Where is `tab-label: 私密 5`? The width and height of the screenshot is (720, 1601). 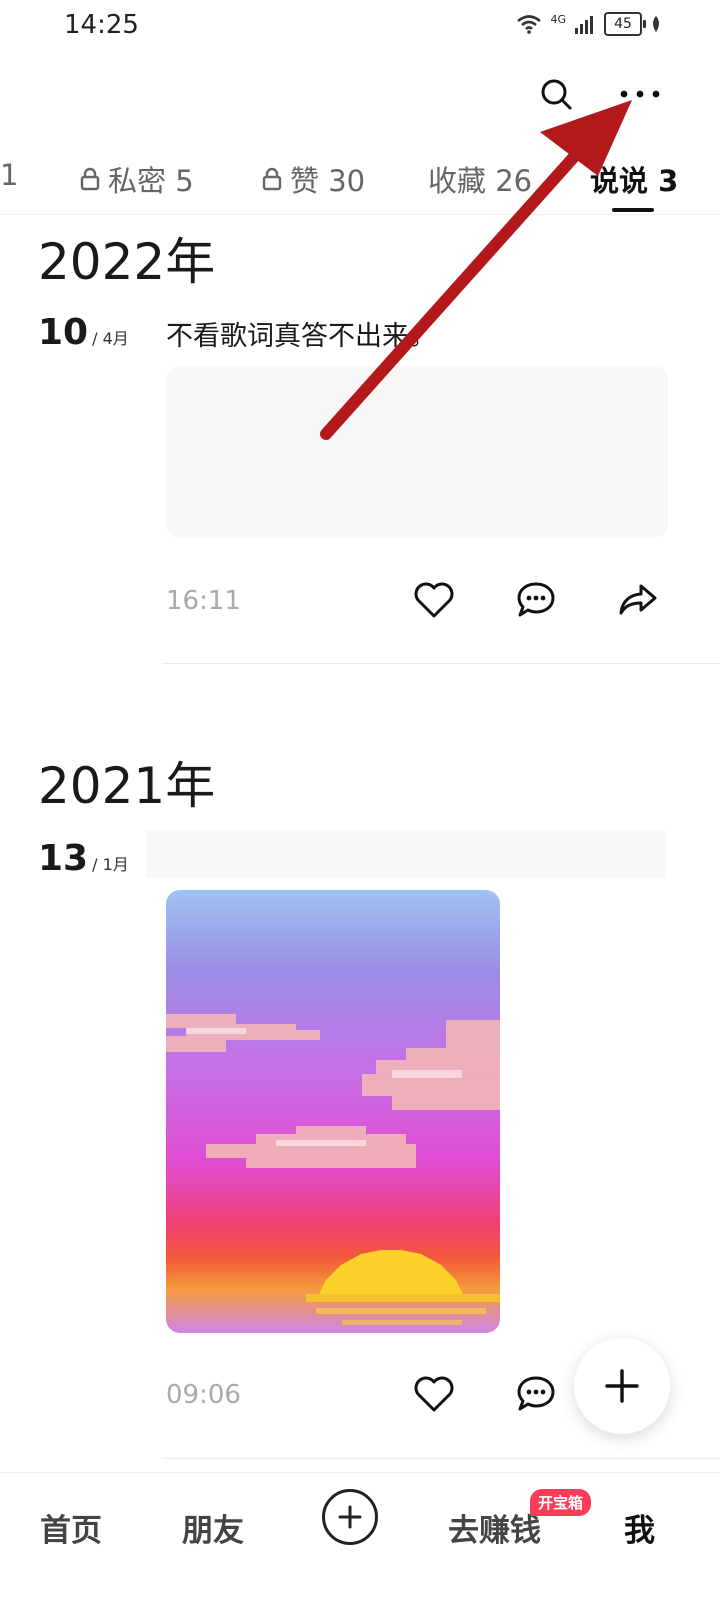 tab-label: 私密 5 is located at coordinates (151, 181).